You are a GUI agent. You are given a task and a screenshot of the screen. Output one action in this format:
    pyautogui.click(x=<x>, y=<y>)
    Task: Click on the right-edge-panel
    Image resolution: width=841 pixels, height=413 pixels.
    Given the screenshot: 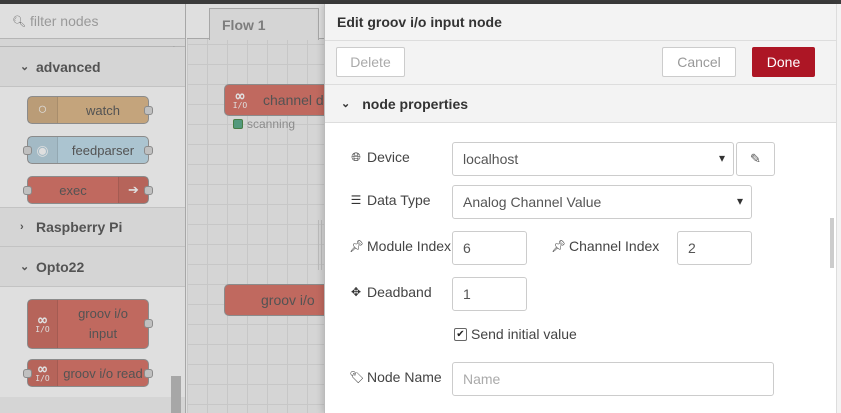 What is the action you would take?
    pyautogui.click(x=838, y=208)
    